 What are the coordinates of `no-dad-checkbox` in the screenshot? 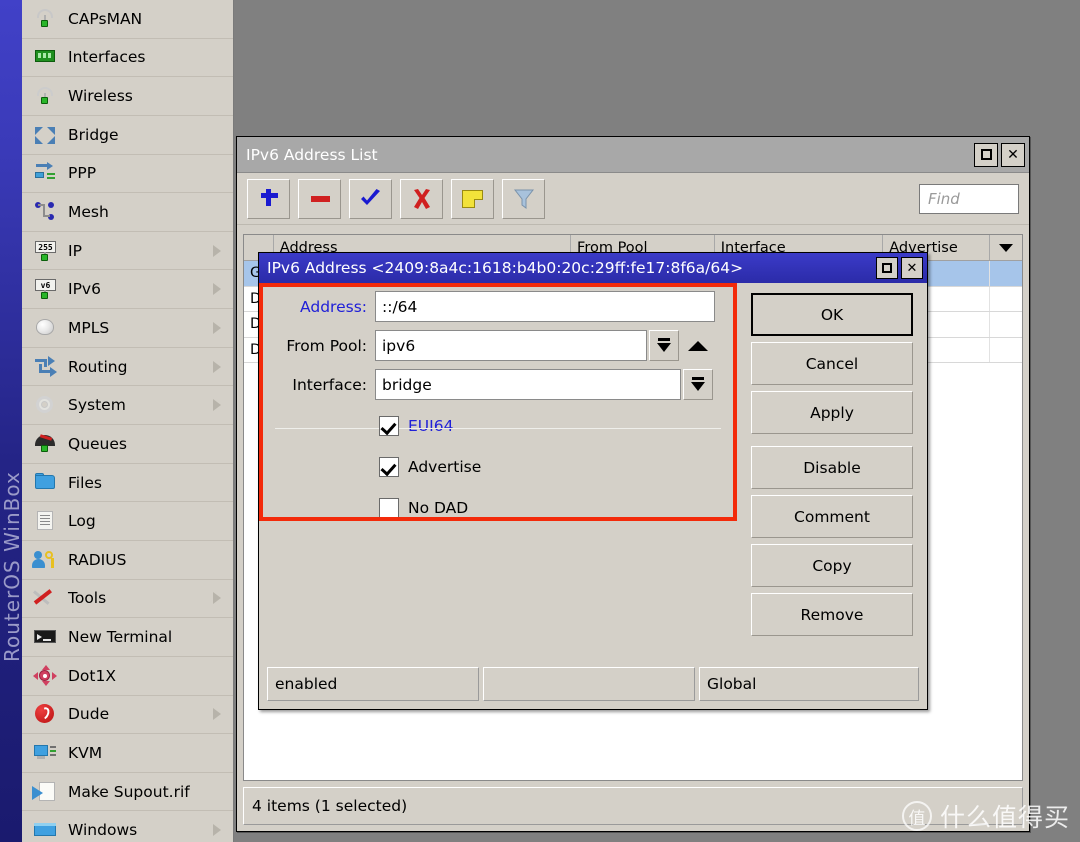 It's located at (389, 508).